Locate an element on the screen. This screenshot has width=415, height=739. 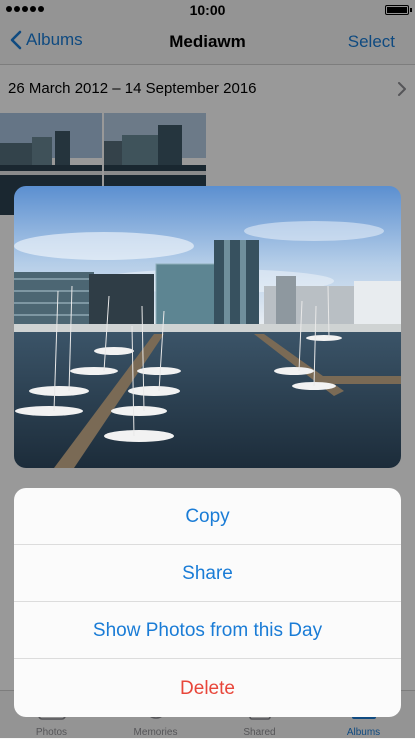
show-photos-from-this-day-button: Show Photos from this Day is located at coordinates (207, 630).